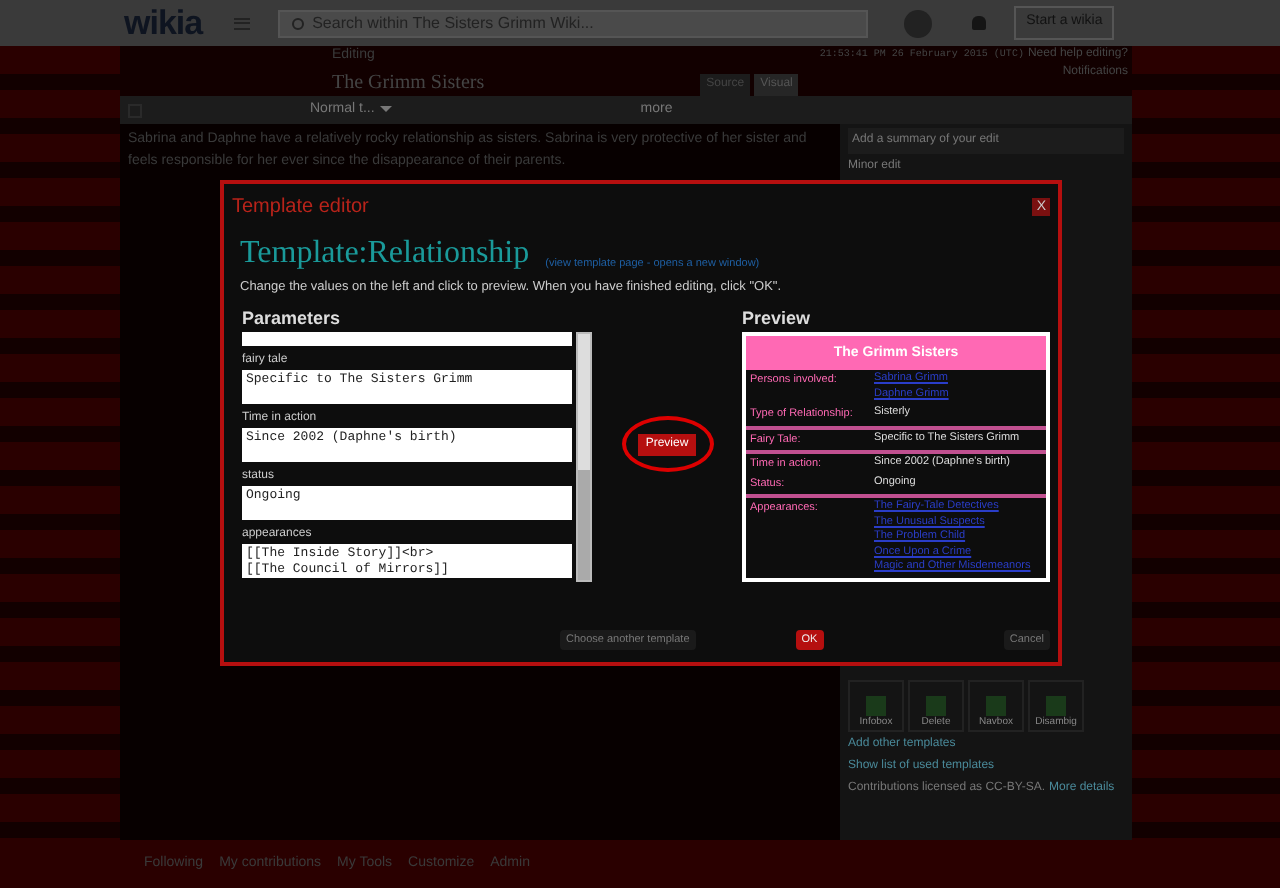  I want to click on page-title: The Grimm Sisters, so click(408, 83).